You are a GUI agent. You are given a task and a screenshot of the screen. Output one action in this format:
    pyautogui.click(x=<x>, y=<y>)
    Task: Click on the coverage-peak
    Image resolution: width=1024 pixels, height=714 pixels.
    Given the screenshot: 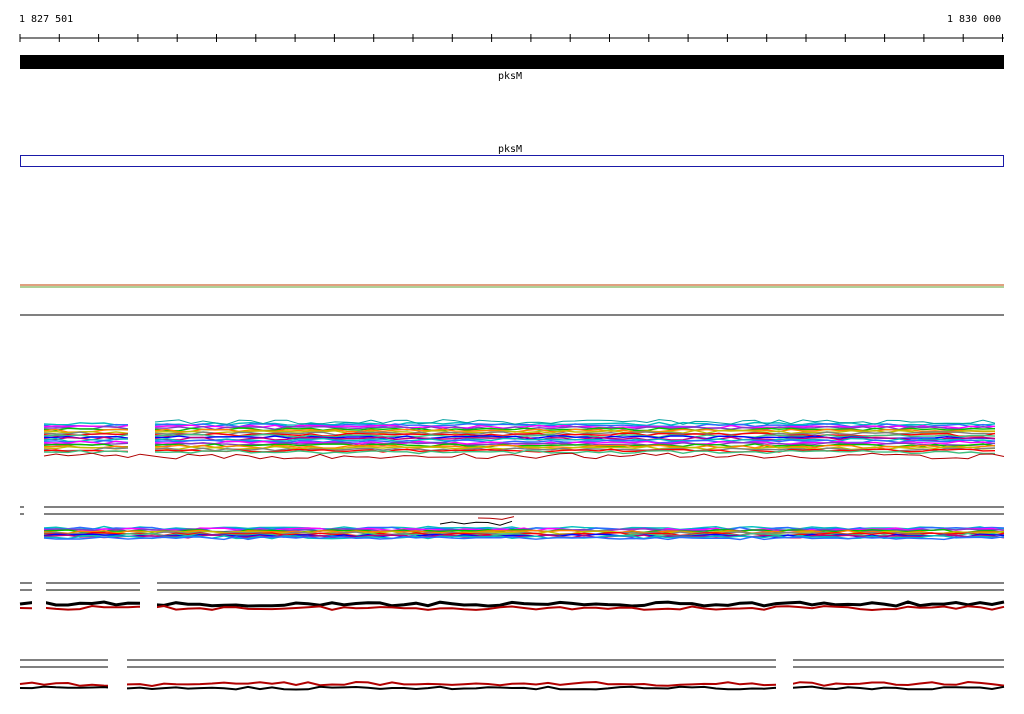 What is the action you would take?
    pyautogui.click(x=476, y=523)
    